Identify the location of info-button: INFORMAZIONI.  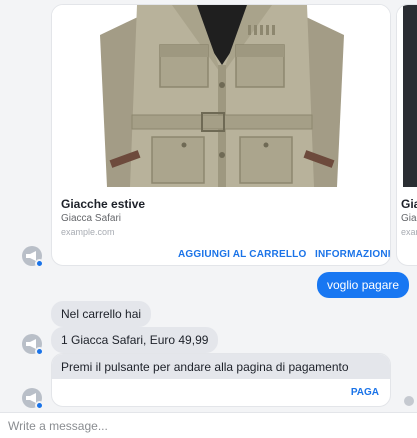
(352, 254).